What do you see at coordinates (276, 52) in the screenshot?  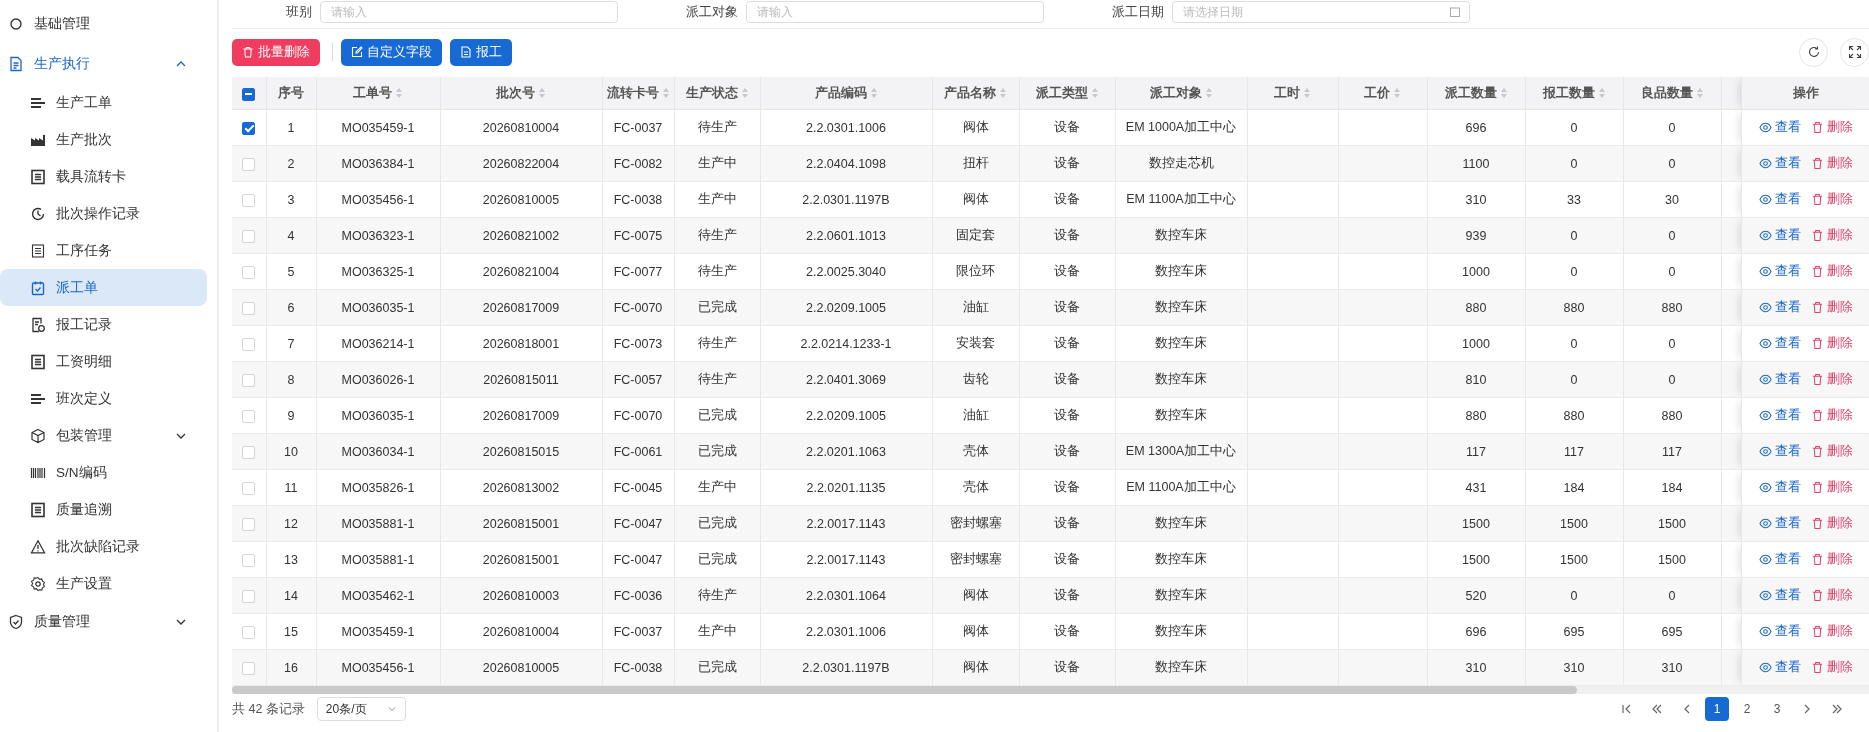 I see `toolbar-button: 批量删除` at bounding box center [276, 52].